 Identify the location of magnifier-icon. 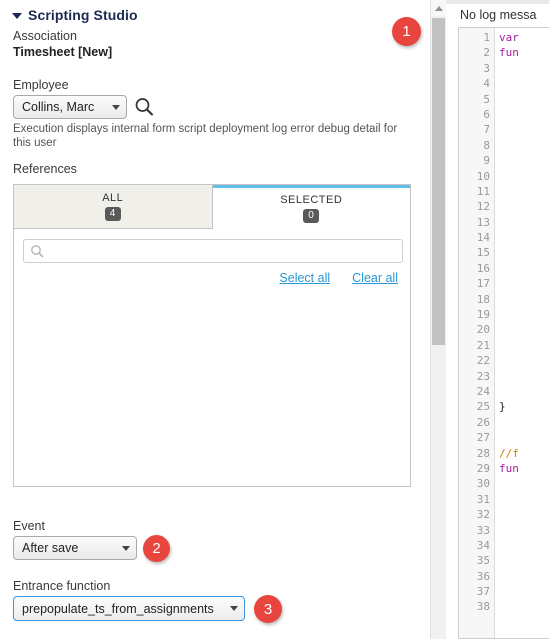
(144, 107).